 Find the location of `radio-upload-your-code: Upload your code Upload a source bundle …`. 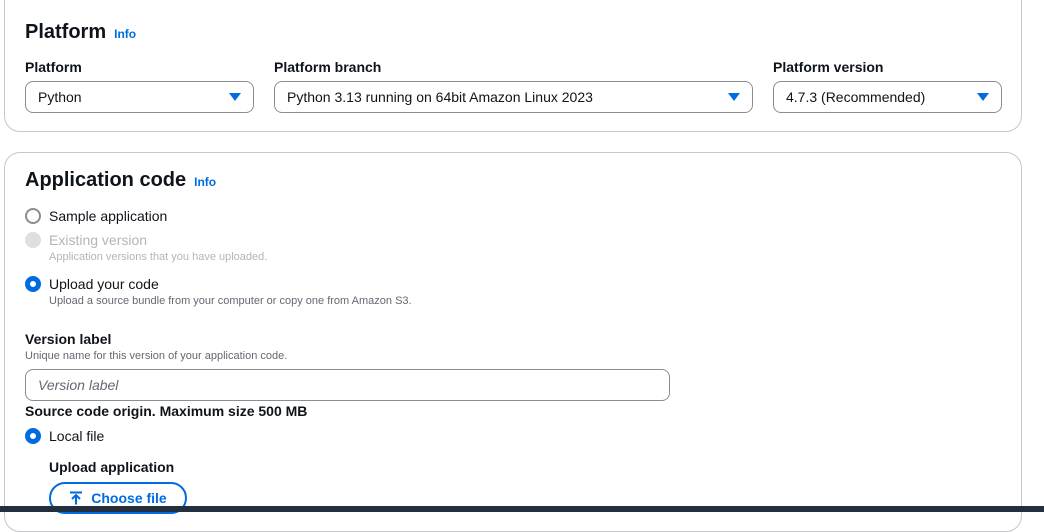

radio-upload-your-code: Upload your code Upload a source bundle … is located at coordinates (218, 292).